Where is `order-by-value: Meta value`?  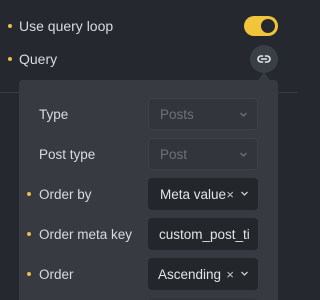 order-by-value: Meta value is located at coordinates (193, 194).